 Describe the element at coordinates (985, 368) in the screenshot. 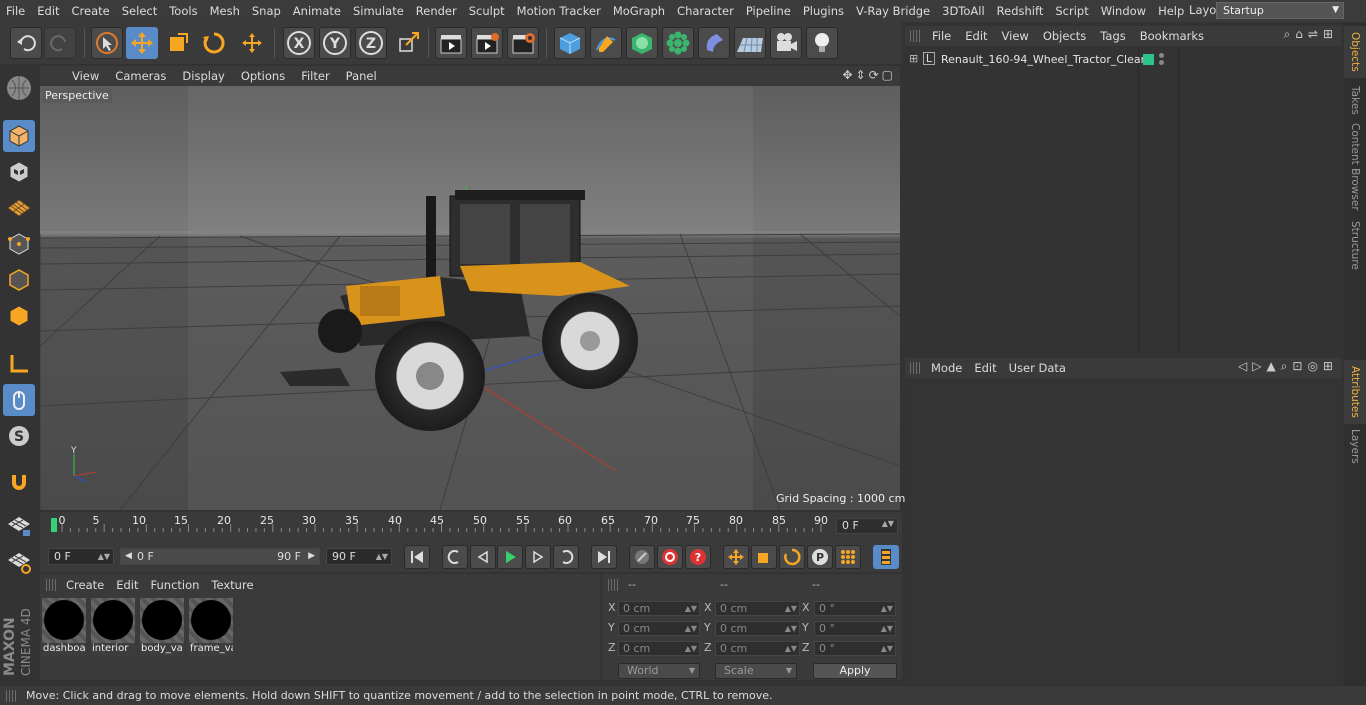

I see `attribute-menu-edit: Edit` at that location.